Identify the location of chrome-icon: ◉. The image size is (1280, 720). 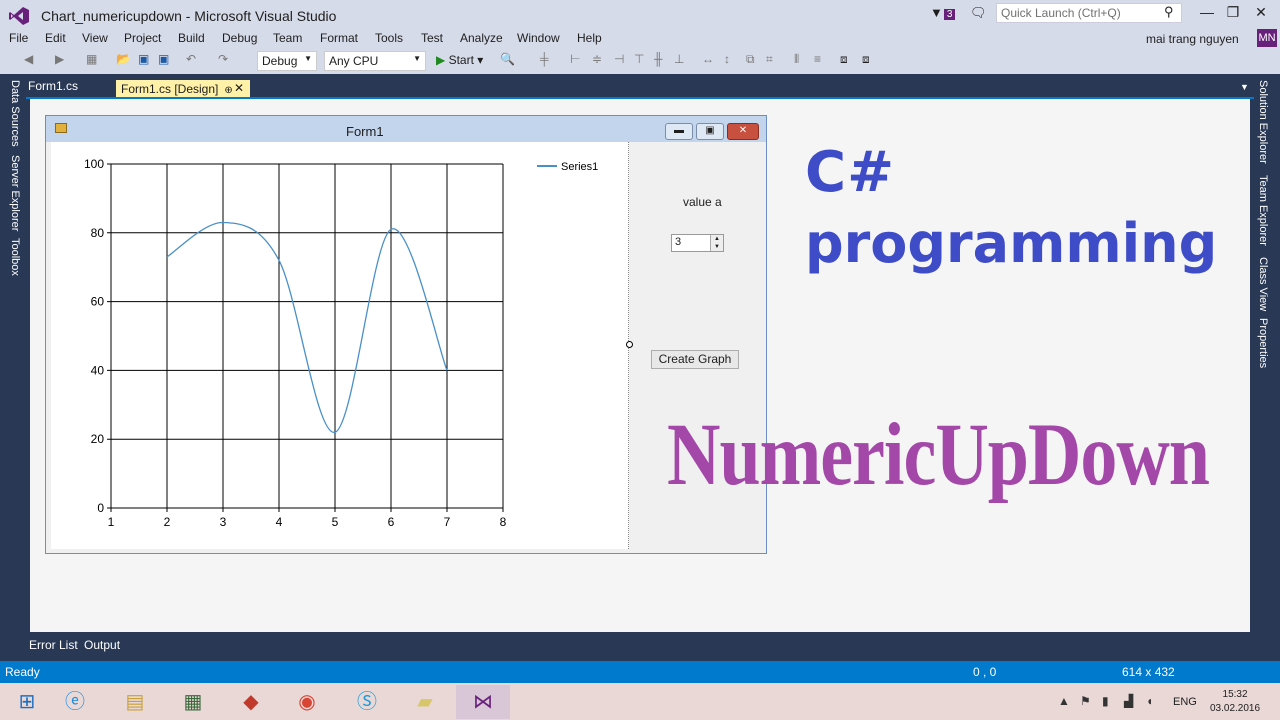
(307, 702).